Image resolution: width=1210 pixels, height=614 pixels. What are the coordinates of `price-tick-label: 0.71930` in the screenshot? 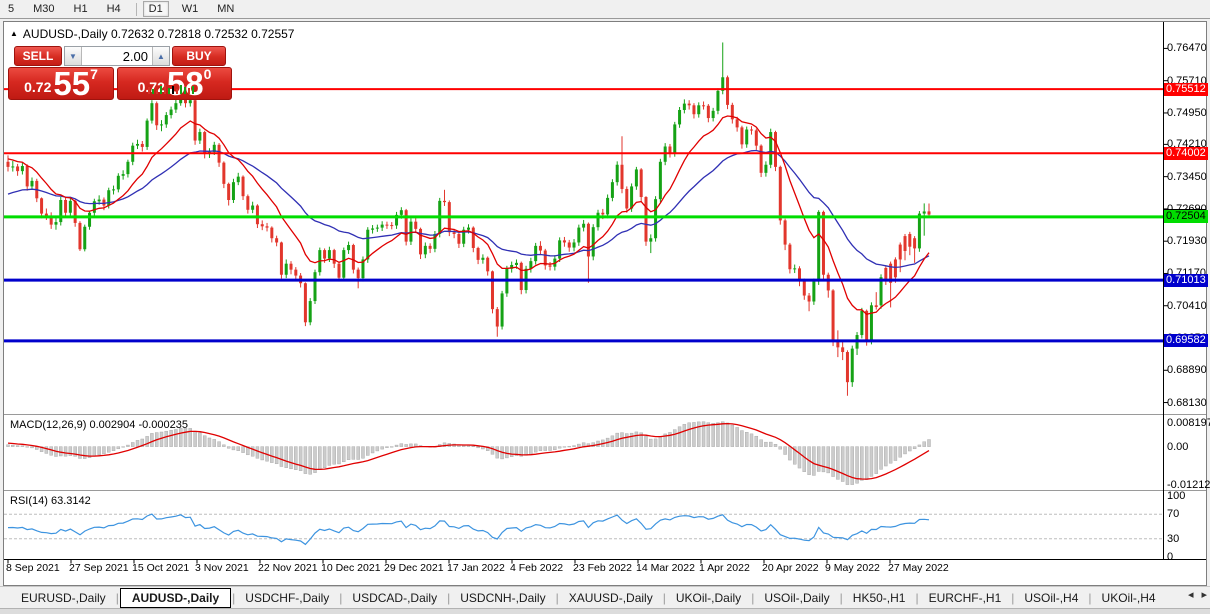 It's located at (1187, 241).